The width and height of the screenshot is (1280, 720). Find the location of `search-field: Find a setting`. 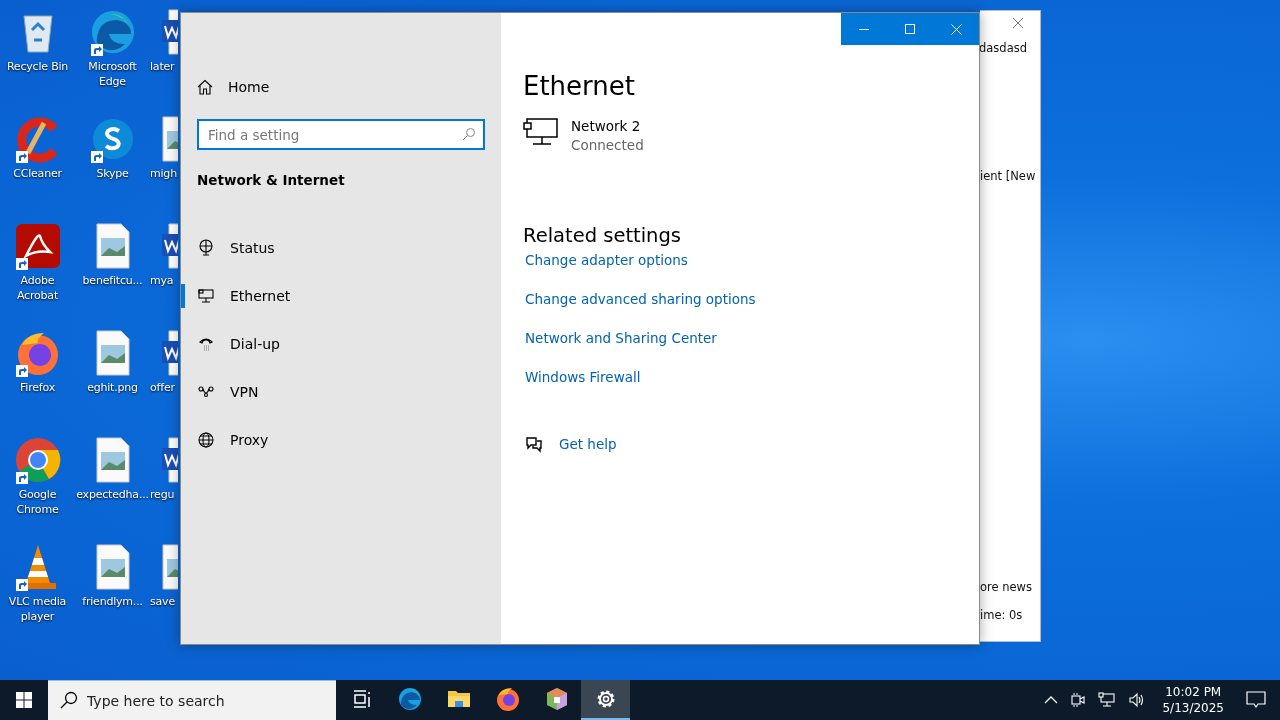

search-field: Find a setting is located at coordinates (341, 134).